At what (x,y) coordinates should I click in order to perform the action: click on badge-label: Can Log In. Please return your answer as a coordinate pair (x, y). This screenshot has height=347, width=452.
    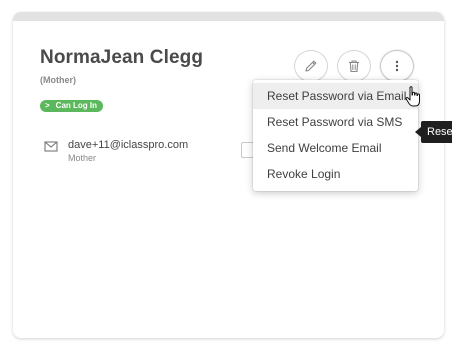
    Looking at the image, I should click on (76, 105).